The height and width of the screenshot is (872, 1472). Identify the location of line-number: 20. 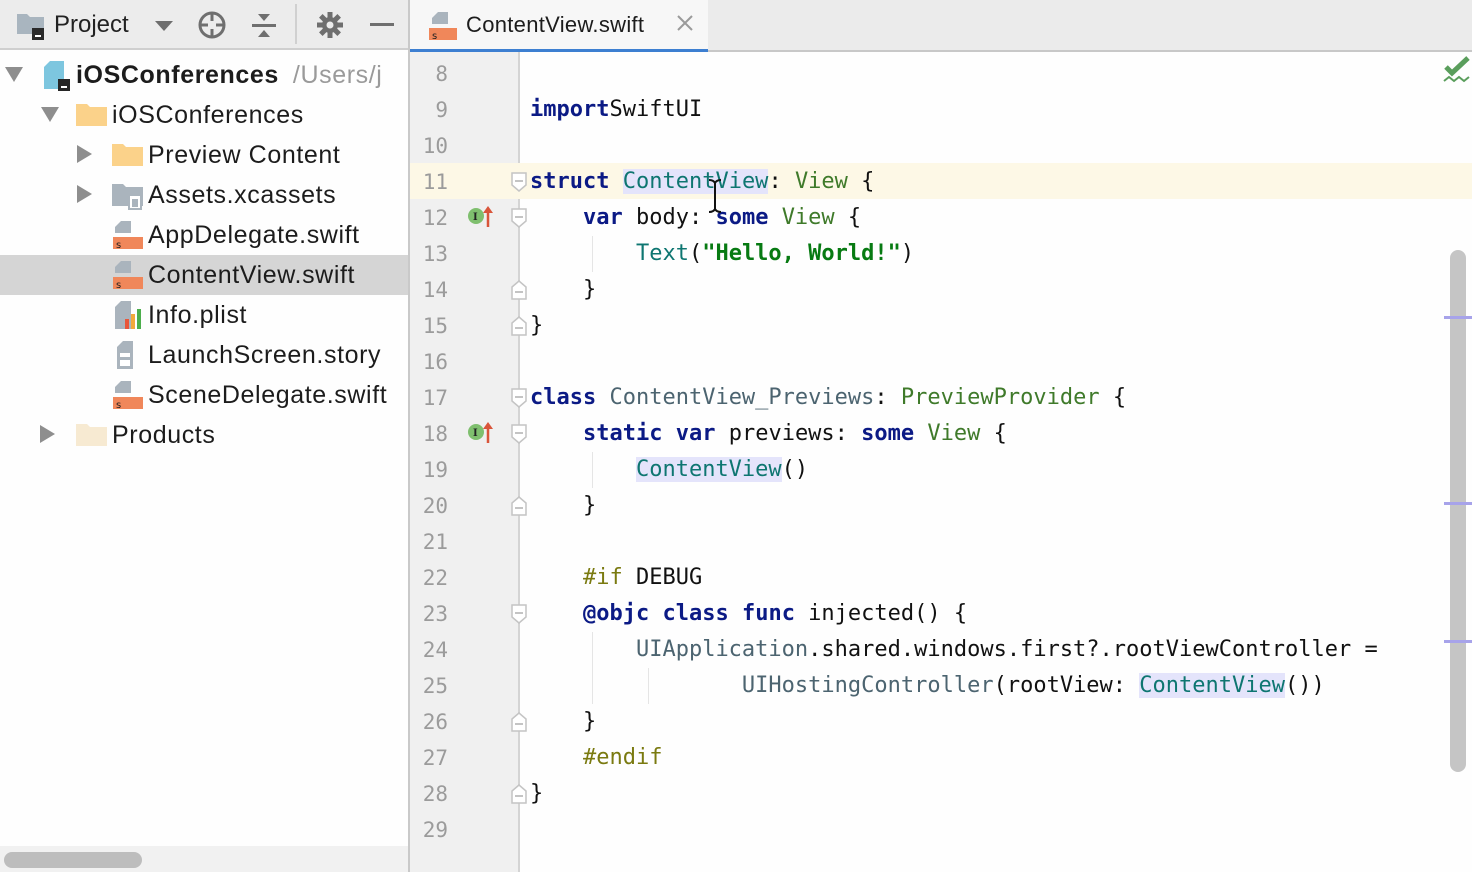
(435, 506).